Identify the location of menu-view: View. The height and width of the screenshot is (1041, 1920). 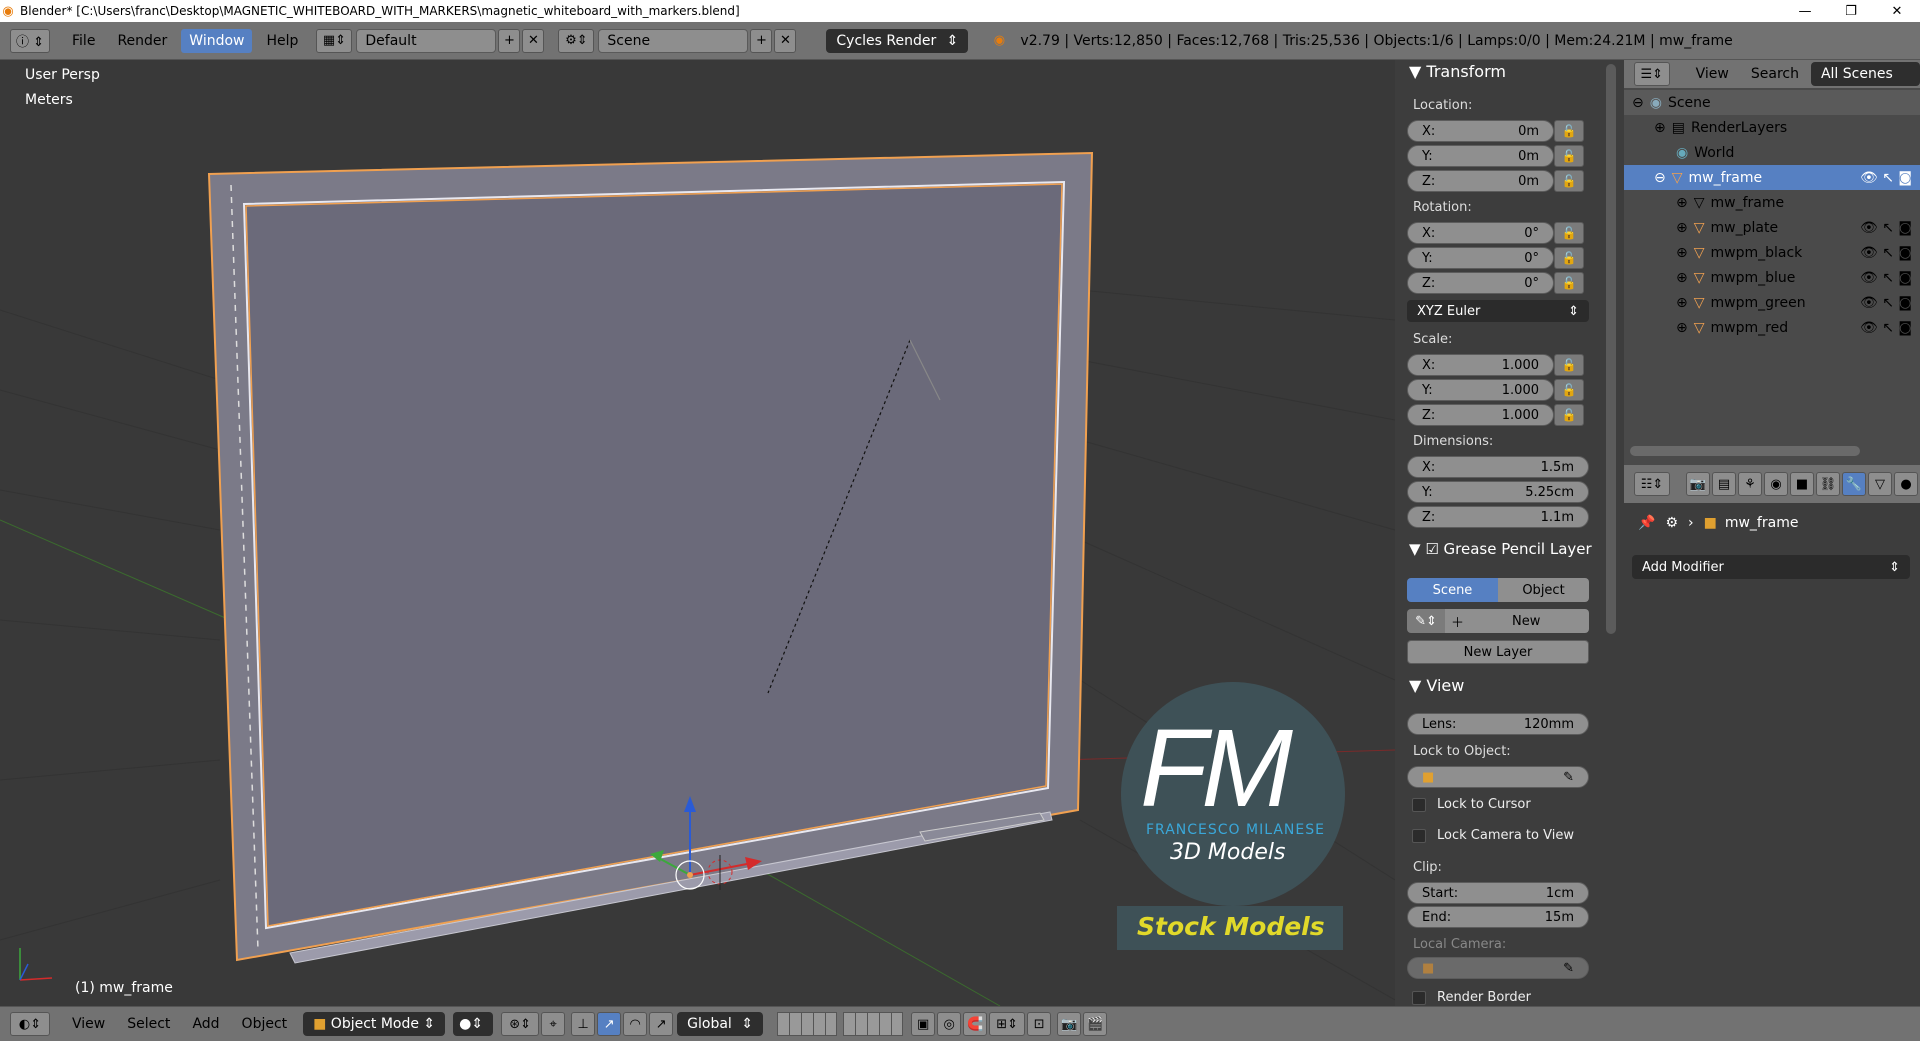
(88, 1024).